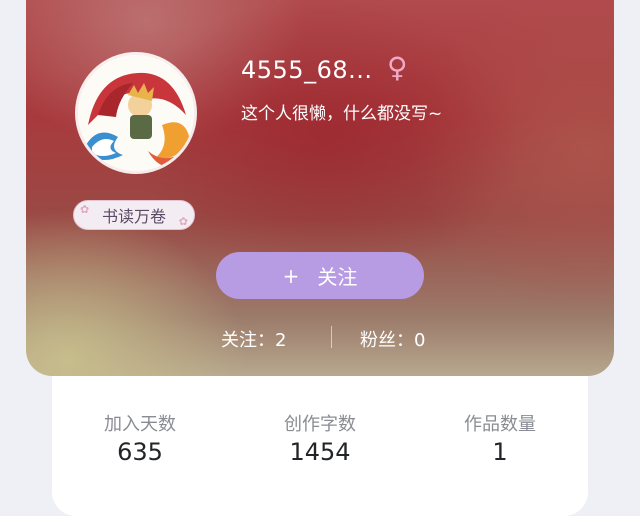  What do you see at coordinates (500, 452) in the screenshot?
I see `stat-value: 1` at bounding box center [500, 452].